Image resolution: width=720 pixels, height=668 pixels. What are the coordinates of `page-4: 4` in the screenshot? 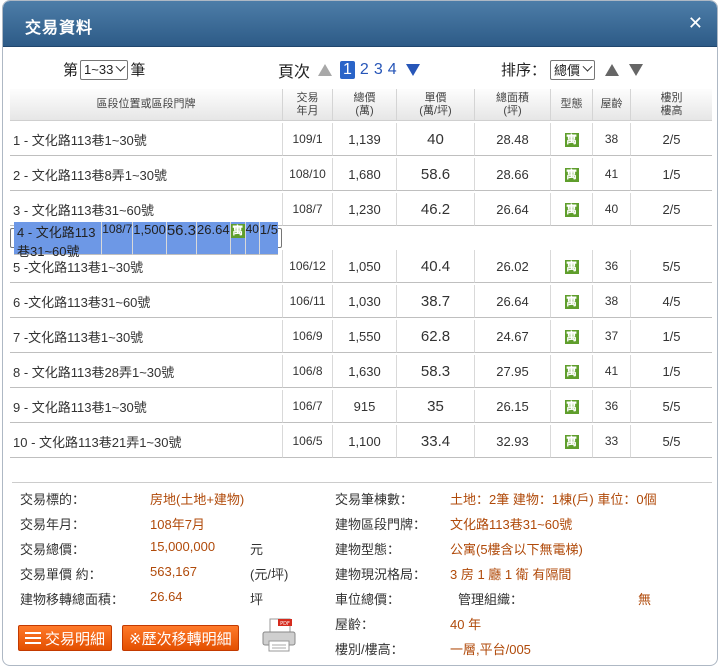 It's located at (392, 70).